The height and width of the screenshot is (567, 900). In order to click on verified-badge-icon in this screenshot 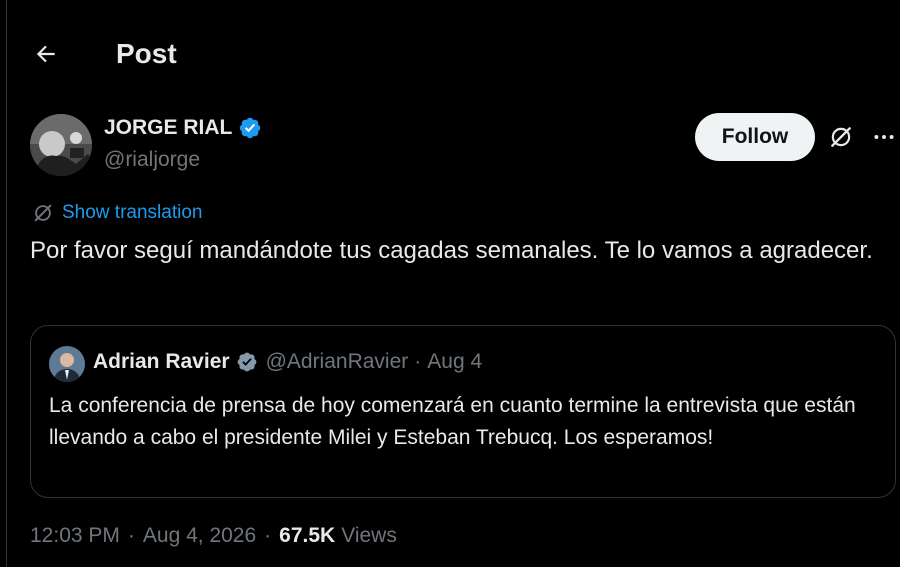, I will do `click(250, 128)`.